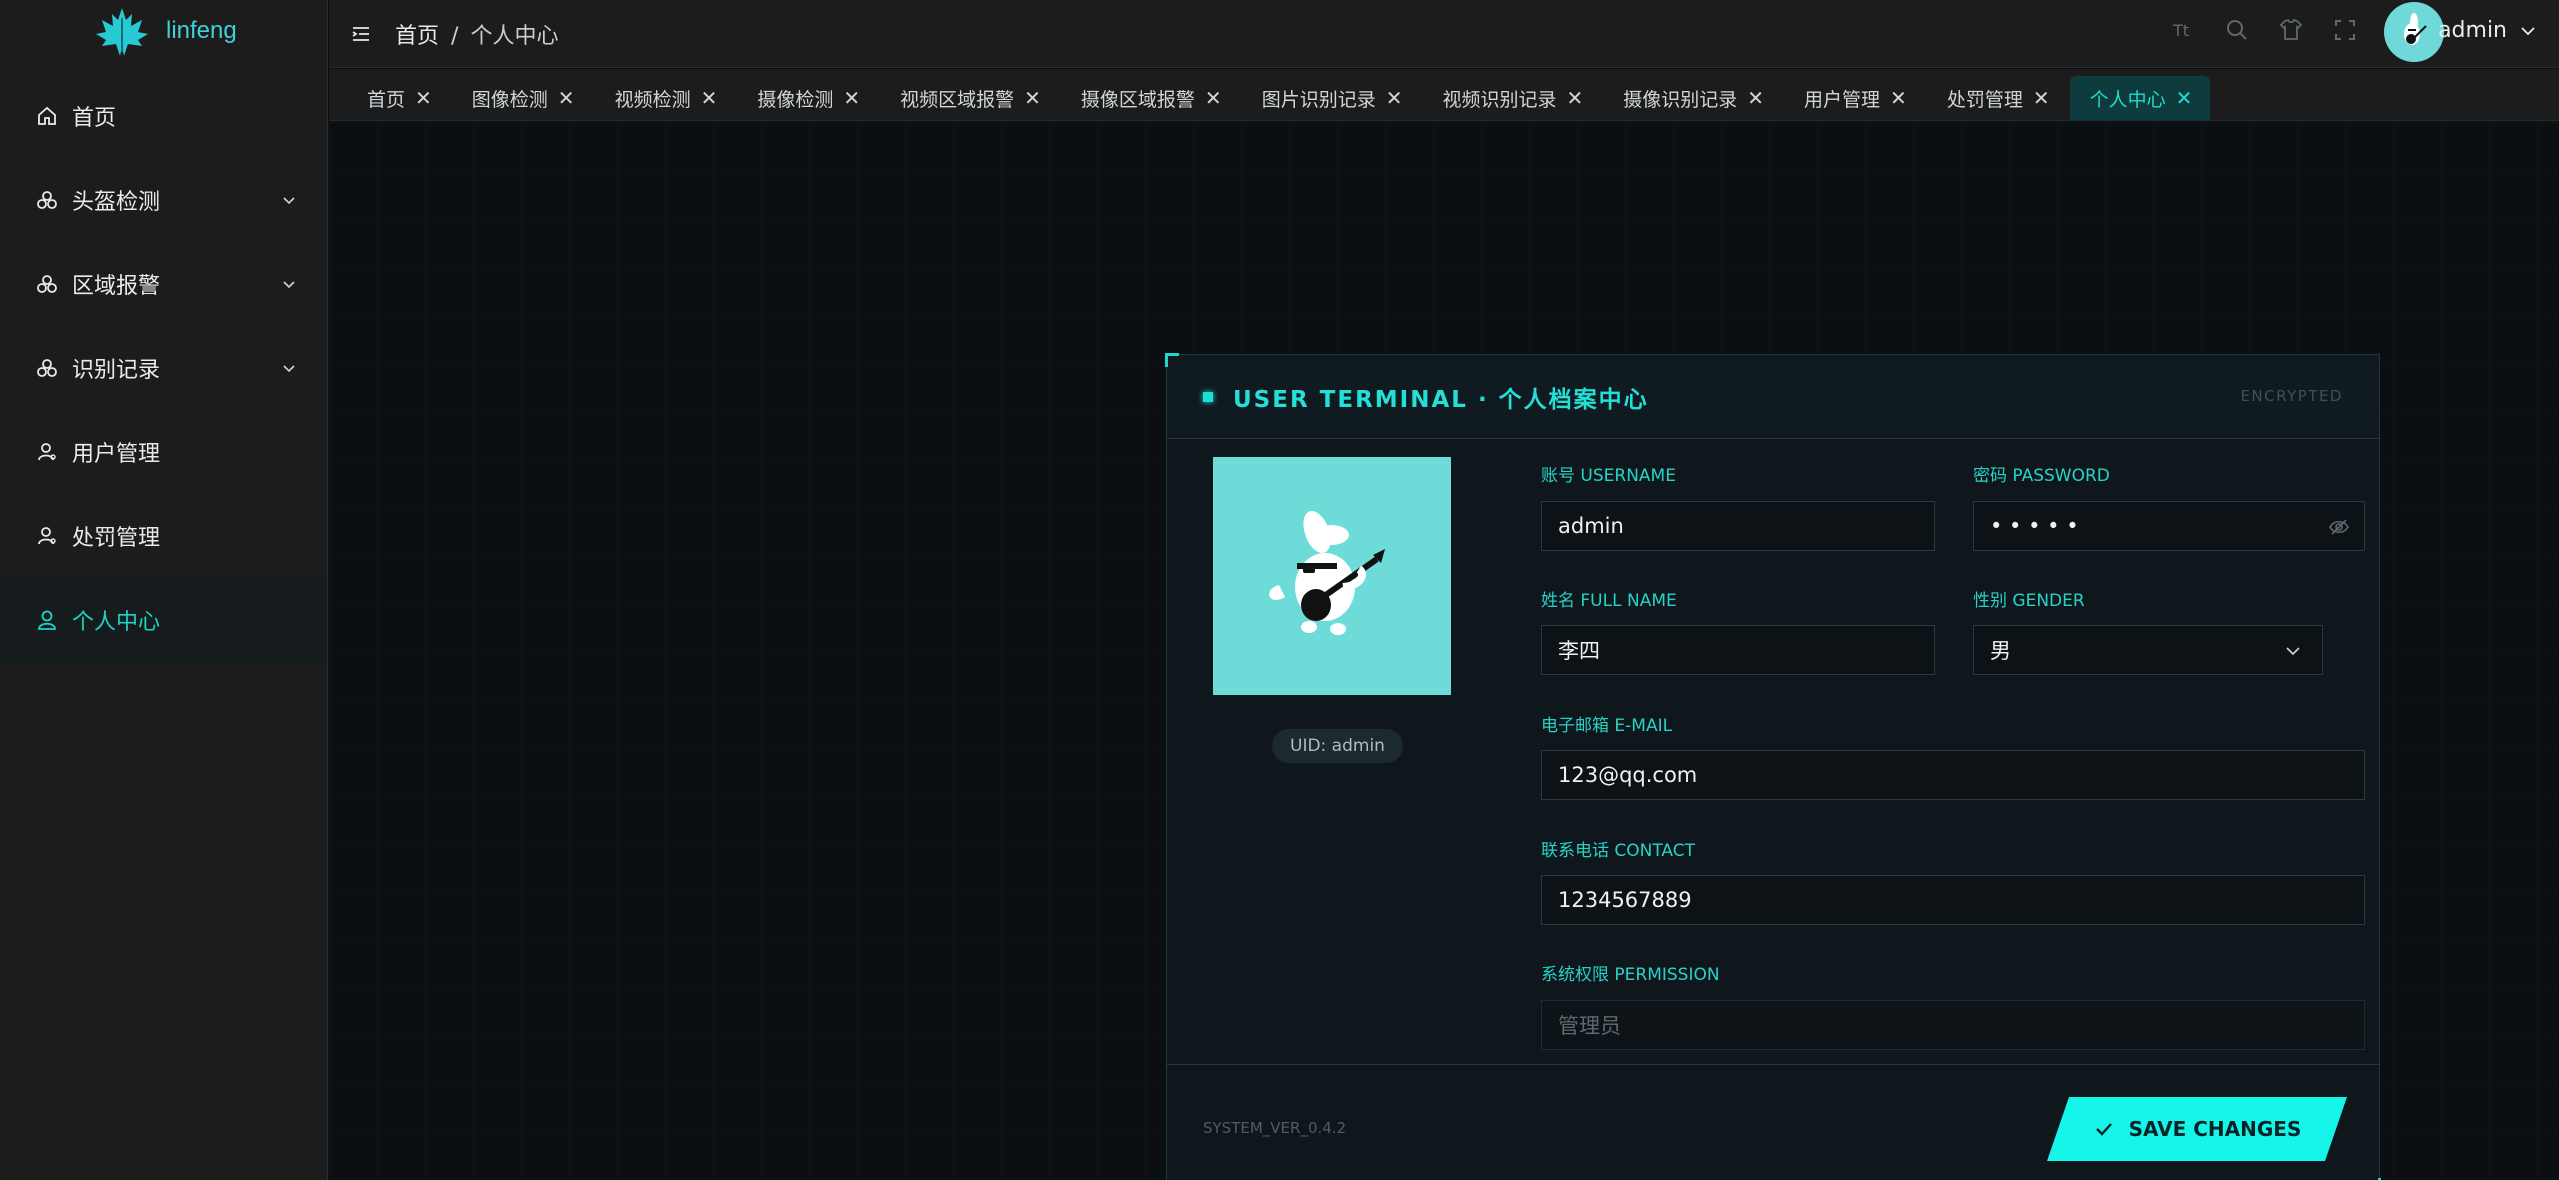  Describe the element at coordinates (957, 99) in the screenshot. I see `tab-label: 视频区域报警` at that location.